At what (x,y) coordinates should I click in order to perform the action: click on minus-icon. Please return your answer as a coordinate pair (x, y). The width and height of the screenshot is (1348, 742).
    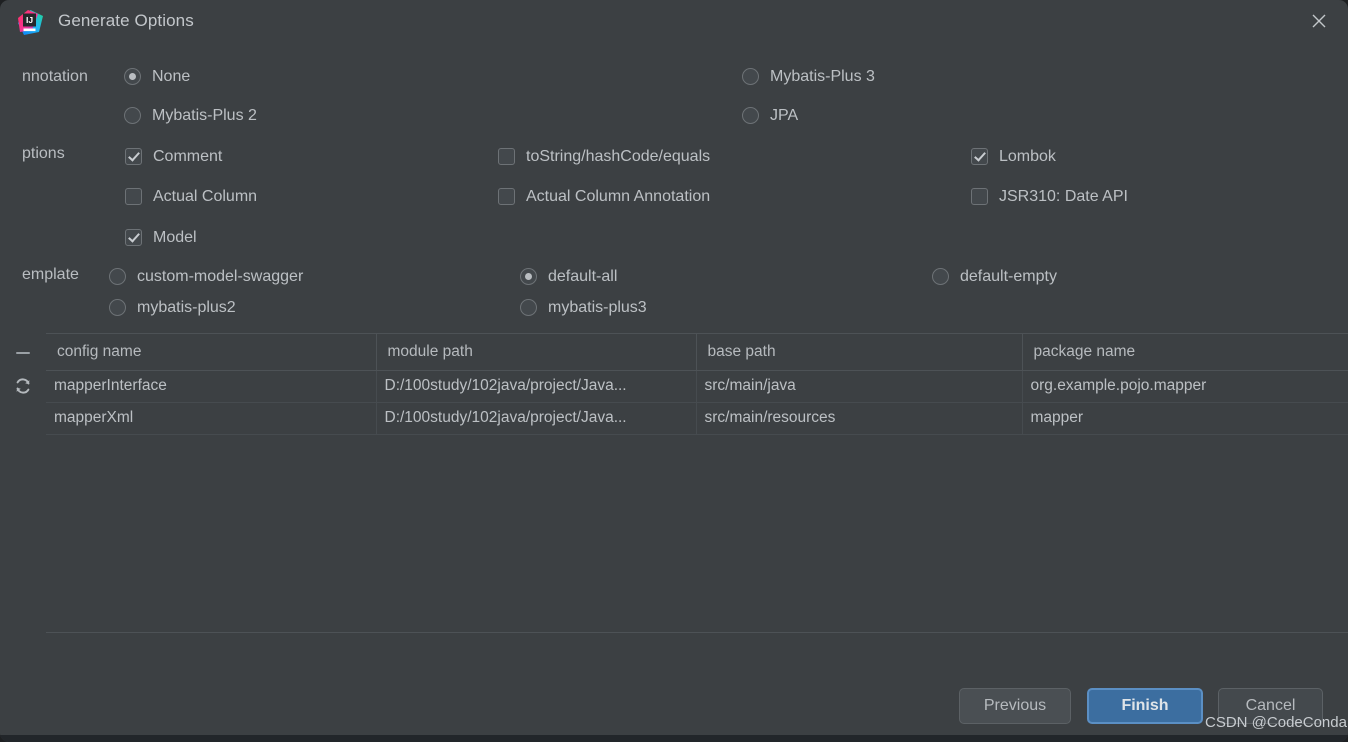
    Looking at the image, I should click on (23, 353).